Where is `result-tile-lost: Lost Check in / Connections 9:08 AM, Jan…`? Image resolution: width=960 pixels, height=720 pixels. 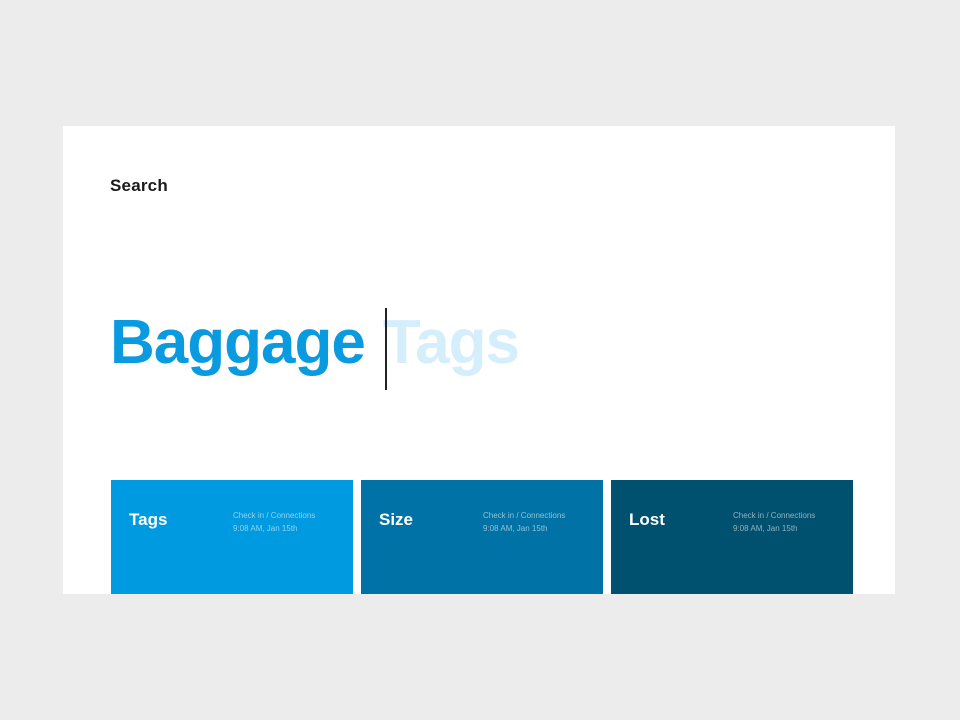
result-tile-lost: Lost Check in / Connections 9:08 AM, Jan… is located at coordinates (732, 537).